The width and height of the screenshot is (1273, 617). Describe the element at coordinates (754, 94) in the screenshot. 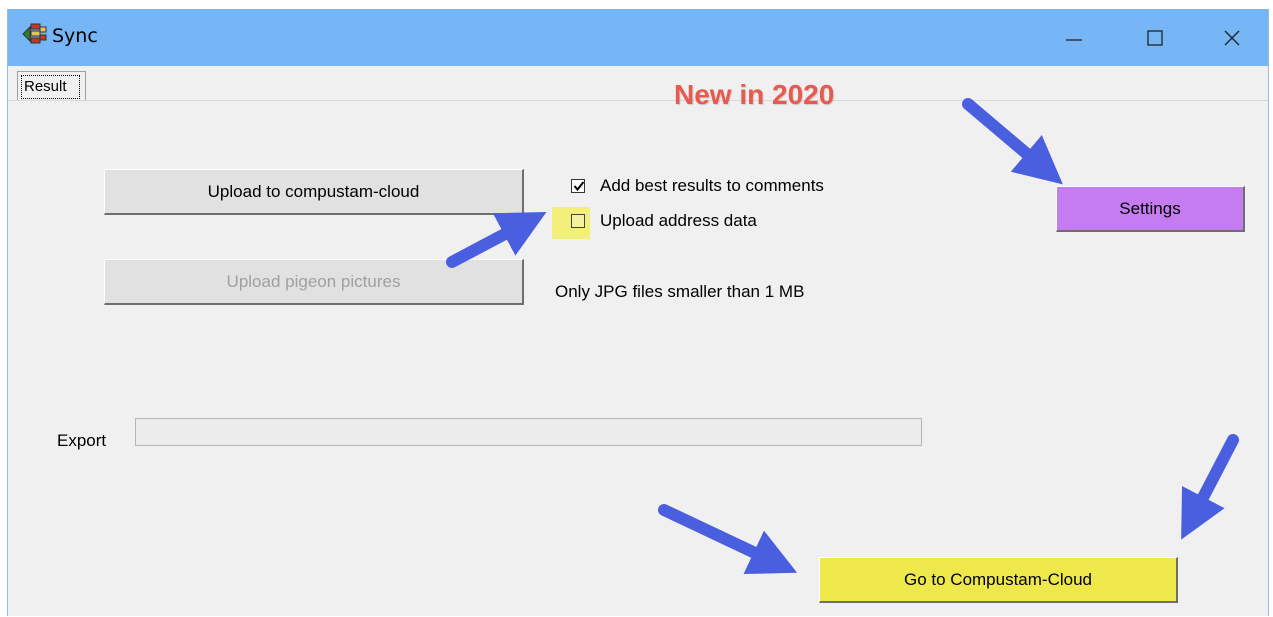

I see `new-in-2020-annotation: New in 2020` at that location.